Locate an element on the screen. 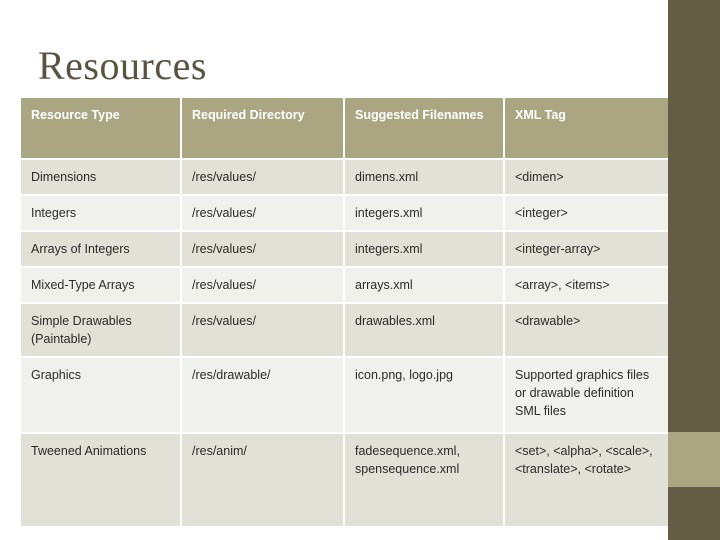 Image resolution: width=720 pixels, height=540 pixels. page-title: Resources is located at coordinates (122, 65).